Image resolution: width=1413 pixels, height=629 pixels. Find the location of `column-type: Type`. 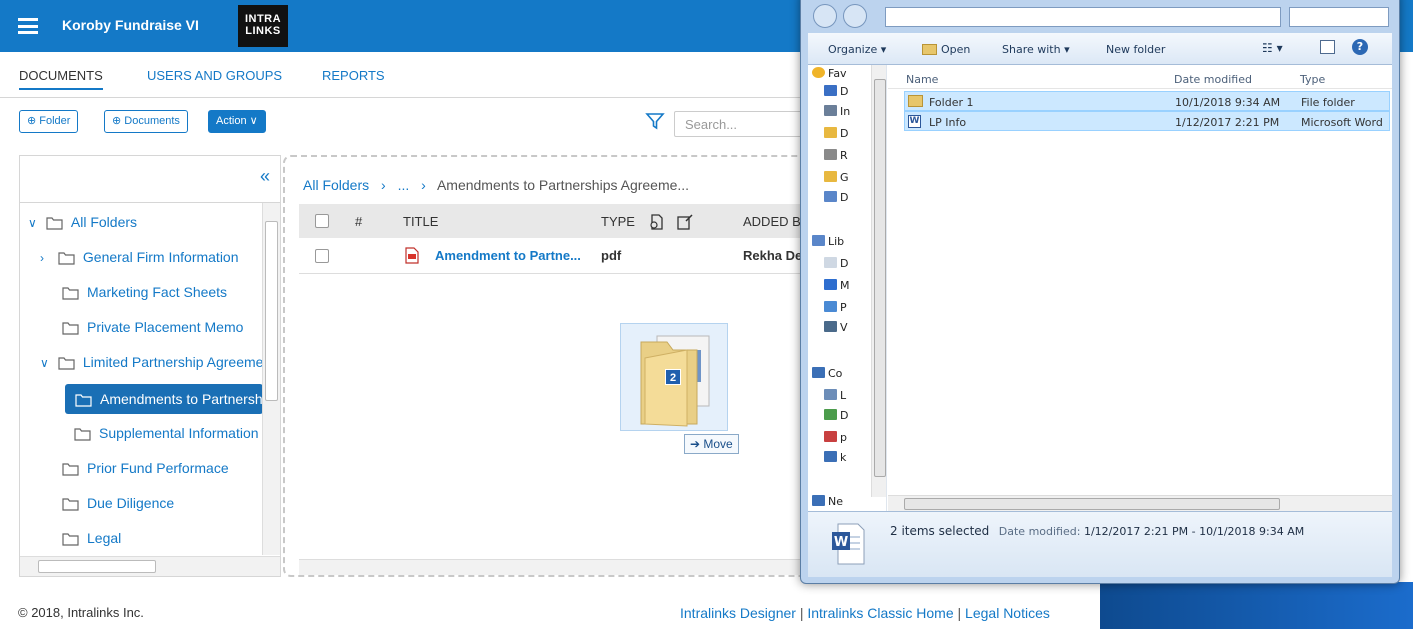

column-type: Type is located at coordinates (1312, 79).